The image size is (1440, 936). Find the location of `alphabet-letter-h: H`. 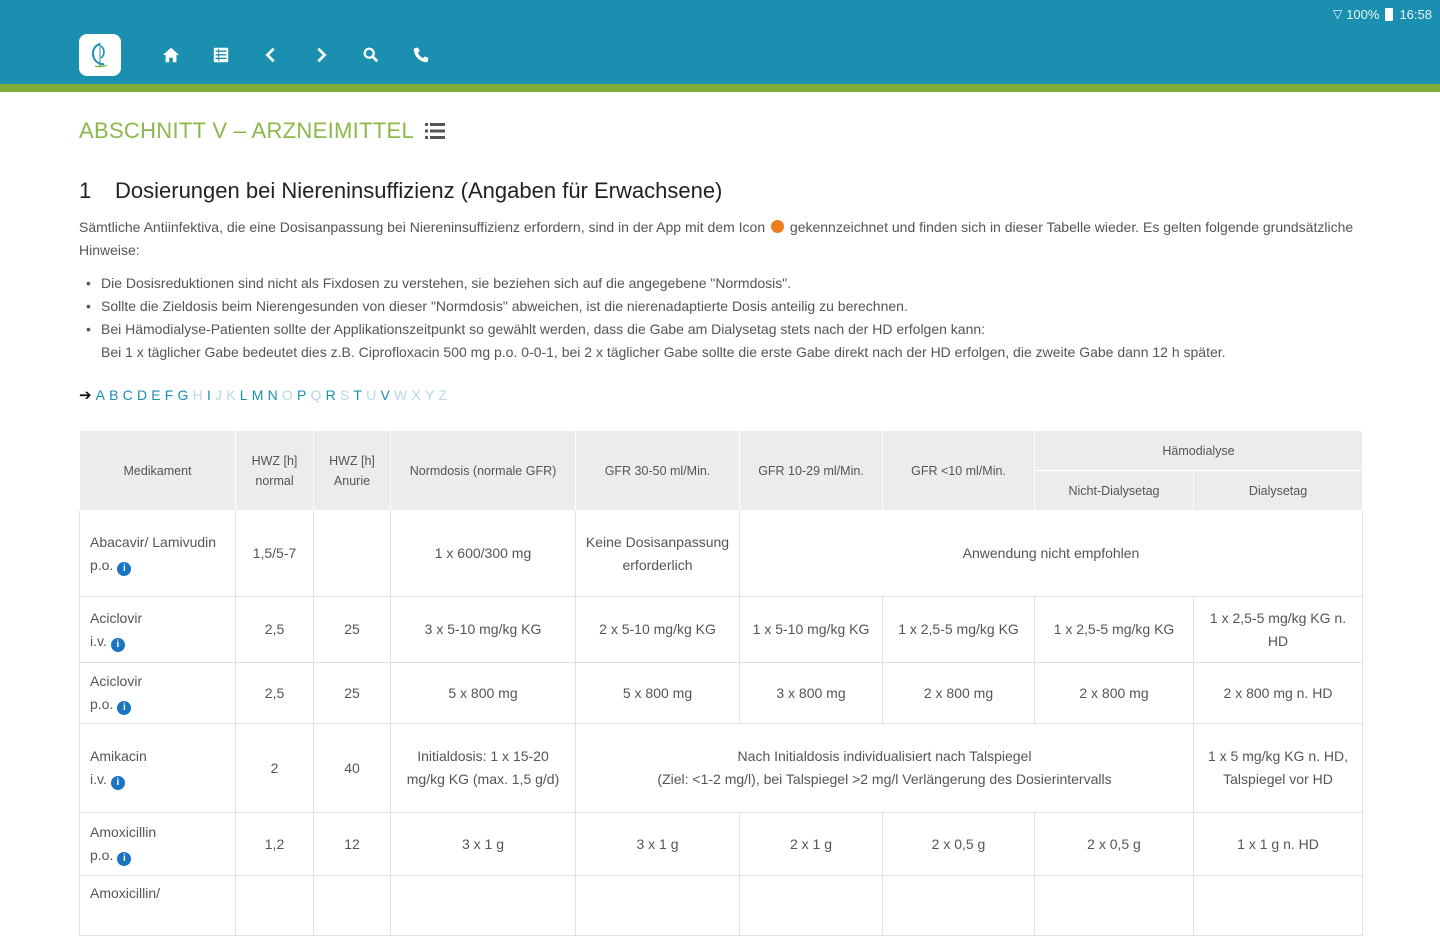

alphabet-letter-h: H is located at coordinates (197, 395).